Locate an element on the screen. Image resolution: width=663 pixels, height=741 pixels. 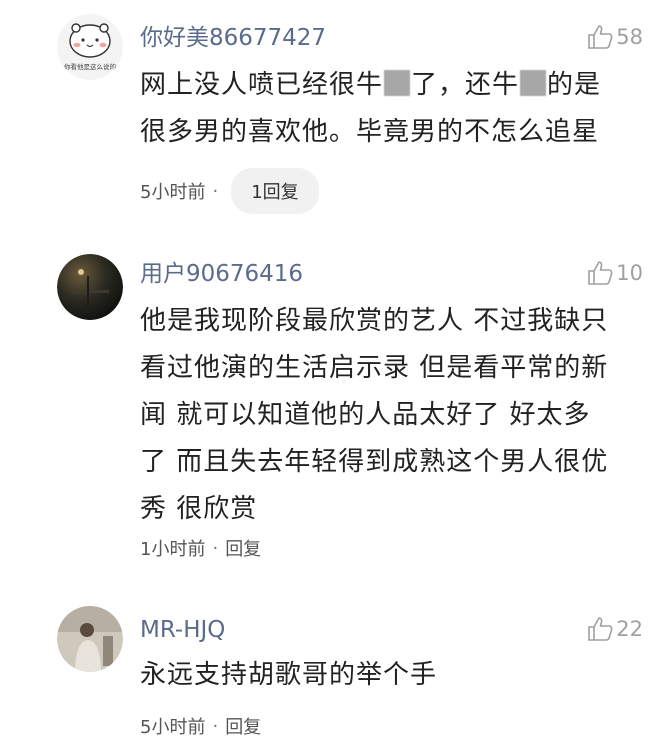
comment-line: 他是我现阶段最欣赏的艺人 不过我缺只 is located at coordinates (374, 321).